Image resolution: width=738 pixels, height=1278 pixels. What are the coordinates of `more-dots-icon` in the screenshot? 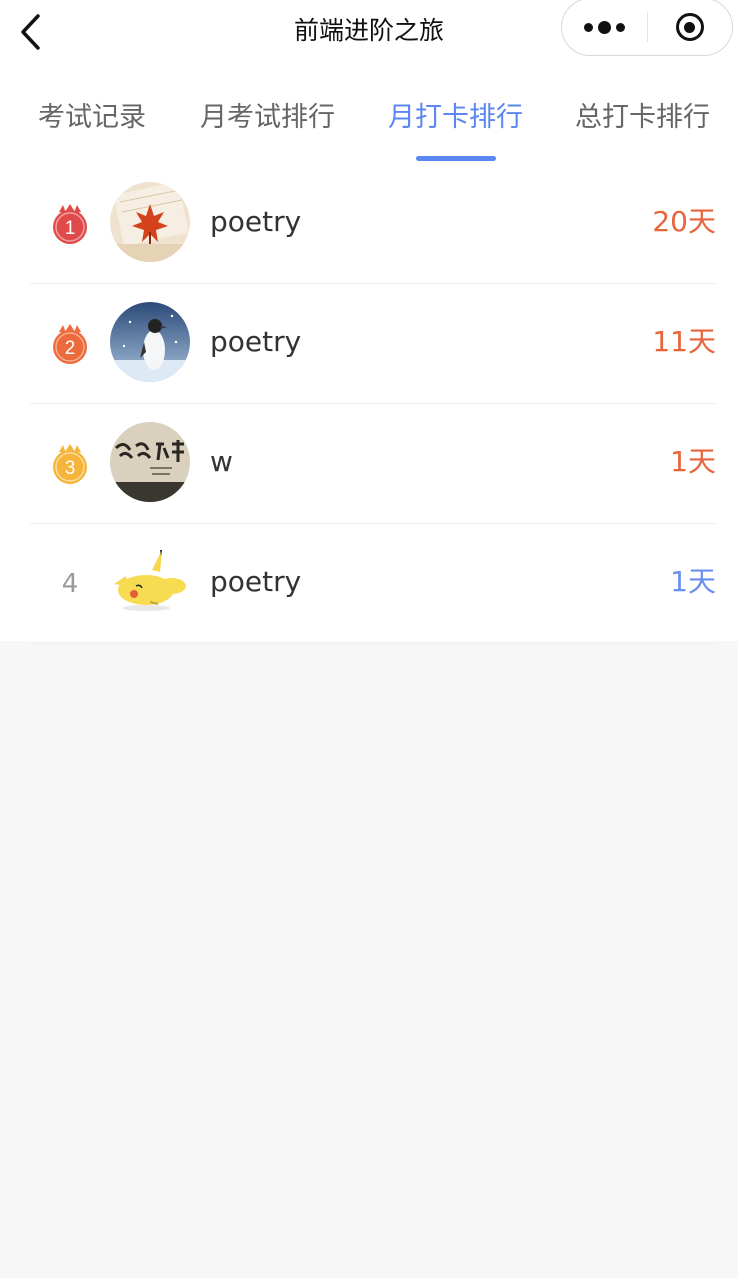 It's located at (604, 27).